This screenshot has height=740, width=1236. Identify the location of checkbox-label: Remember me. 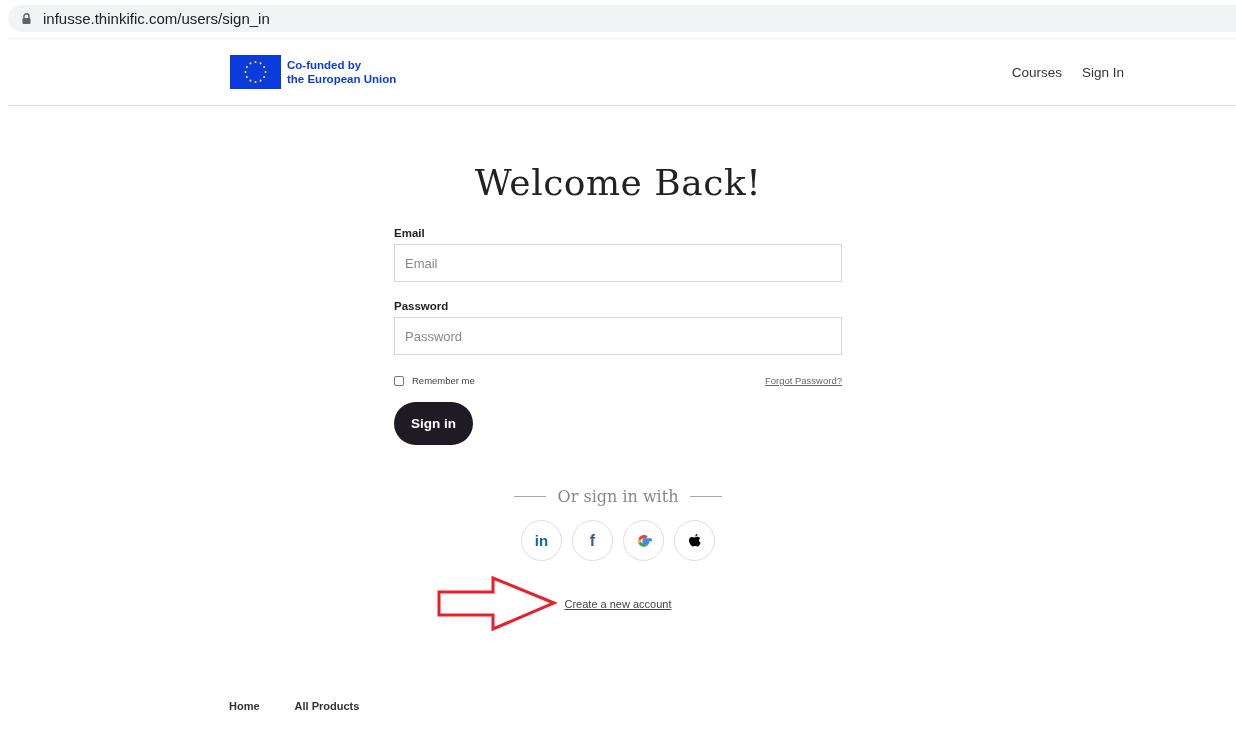
(443, 380).